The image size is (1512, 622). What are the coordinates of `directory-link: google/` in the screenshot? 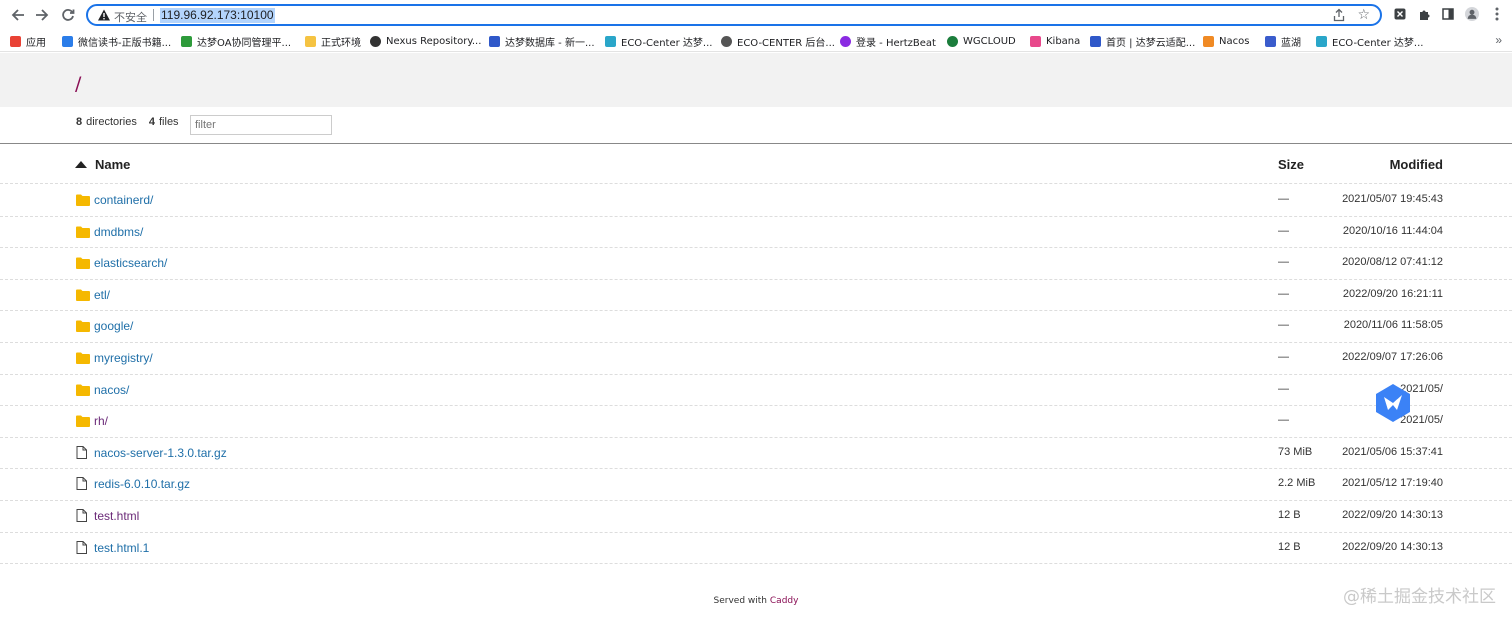 It's located at (113, 326).